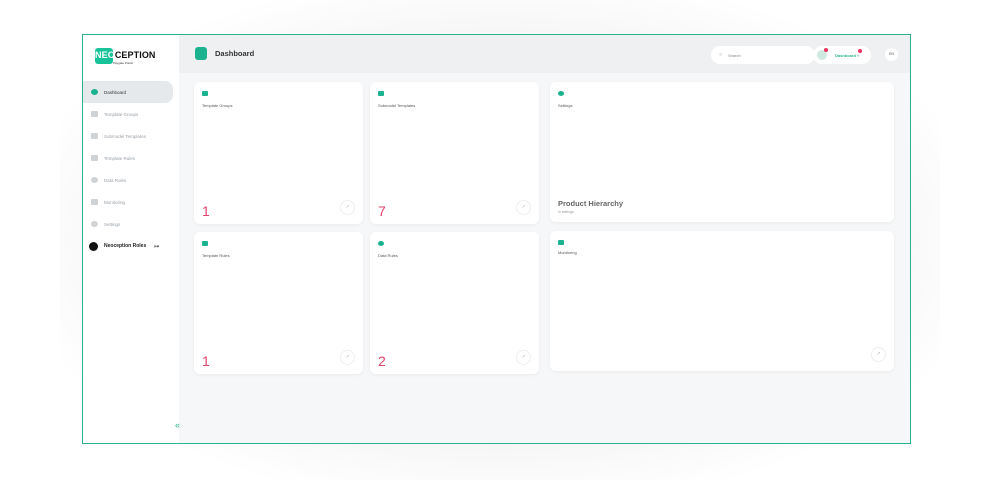  What do you see at coordinates (128, 92) in the screenshot?
I see `sidebar-item-dashboard: Dashboard` at bounding box center [128, 92].